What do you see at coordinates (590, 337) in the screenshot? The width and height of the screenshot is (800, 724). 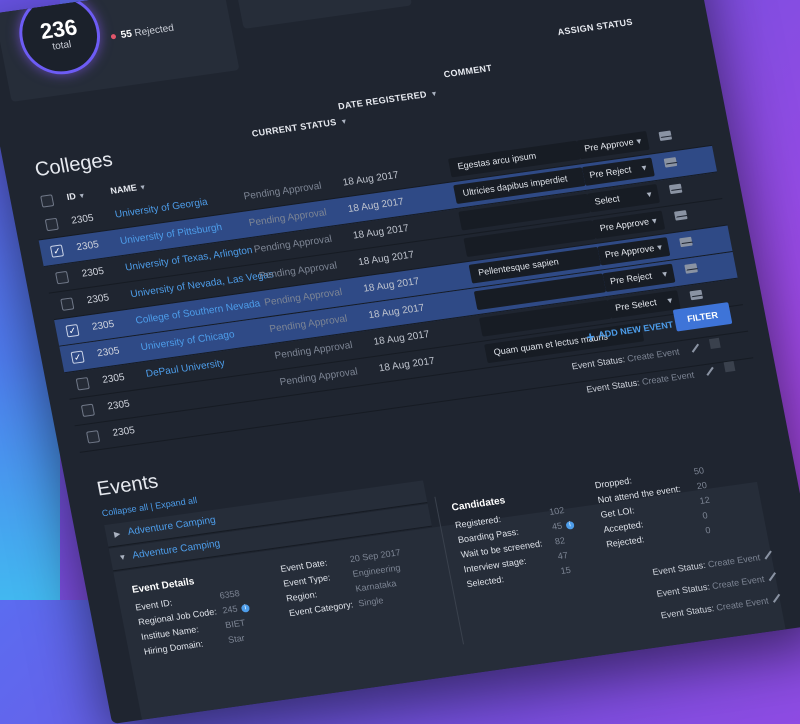 I see `plus-icon: +` at bounding box center [590, 337].